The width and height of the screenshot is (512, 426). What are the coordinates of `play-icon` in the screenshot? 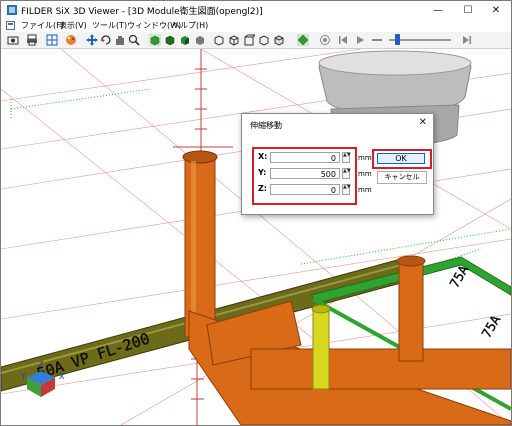 It's located at (360, 40).